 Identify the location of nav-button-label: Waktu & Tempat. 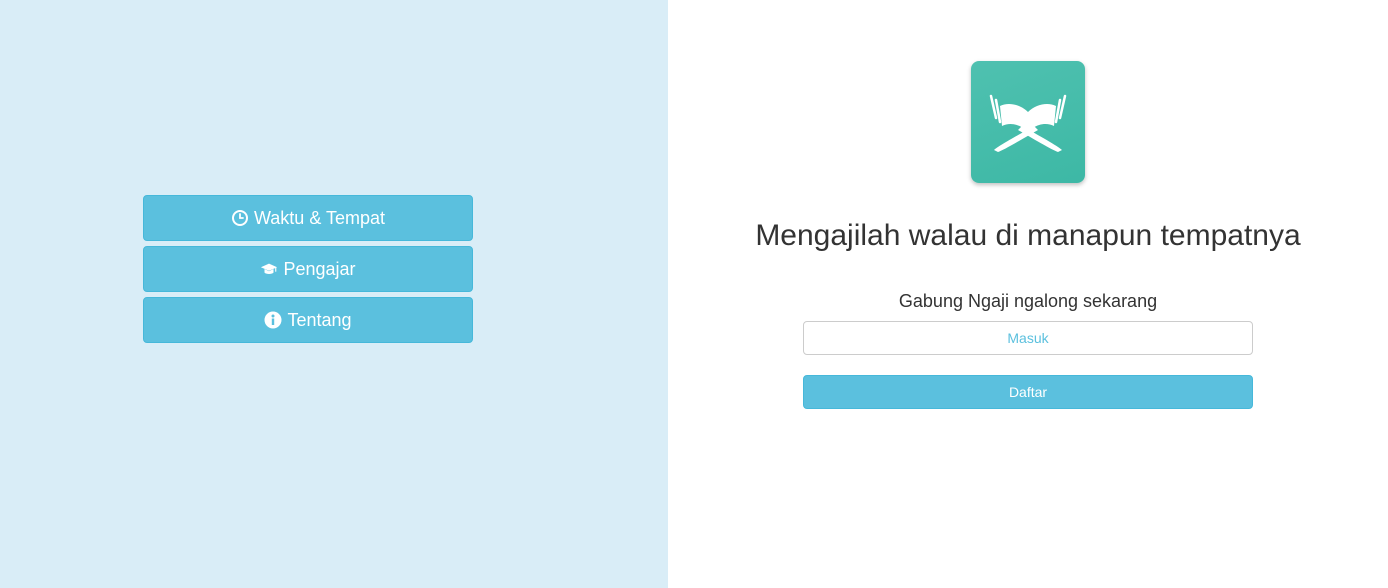
(319, 217).